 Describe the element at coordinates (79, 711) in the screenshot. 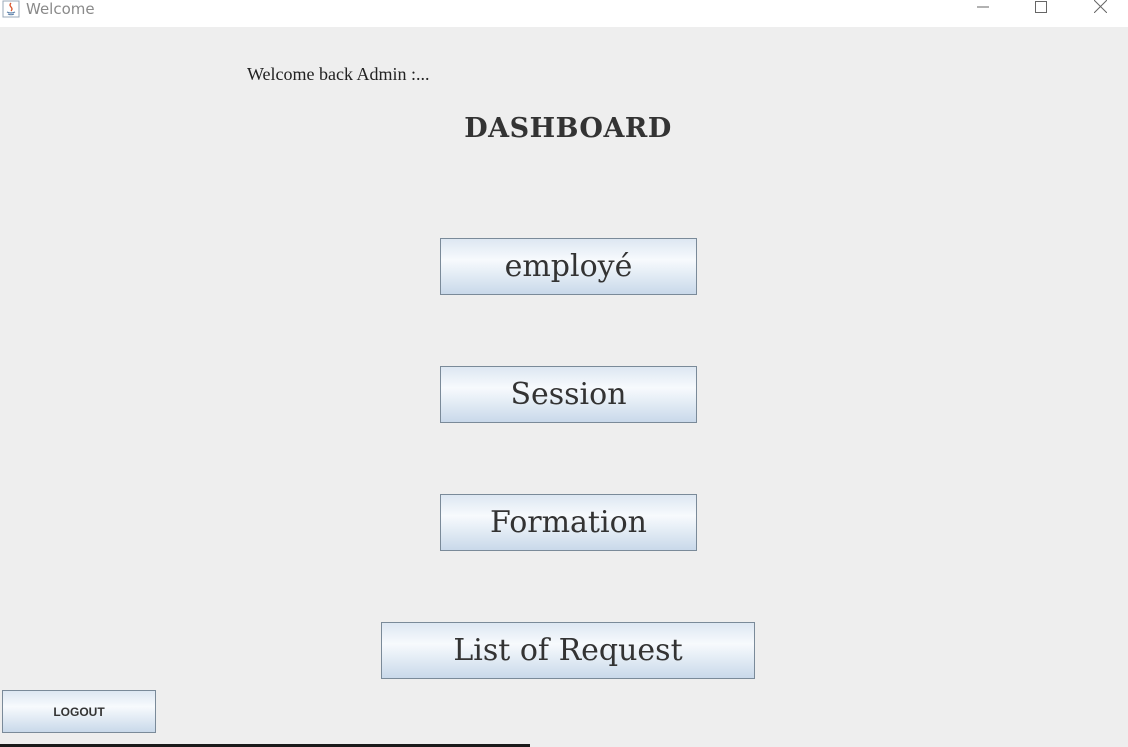

I see `logout-button: LOGOUT` at that location.